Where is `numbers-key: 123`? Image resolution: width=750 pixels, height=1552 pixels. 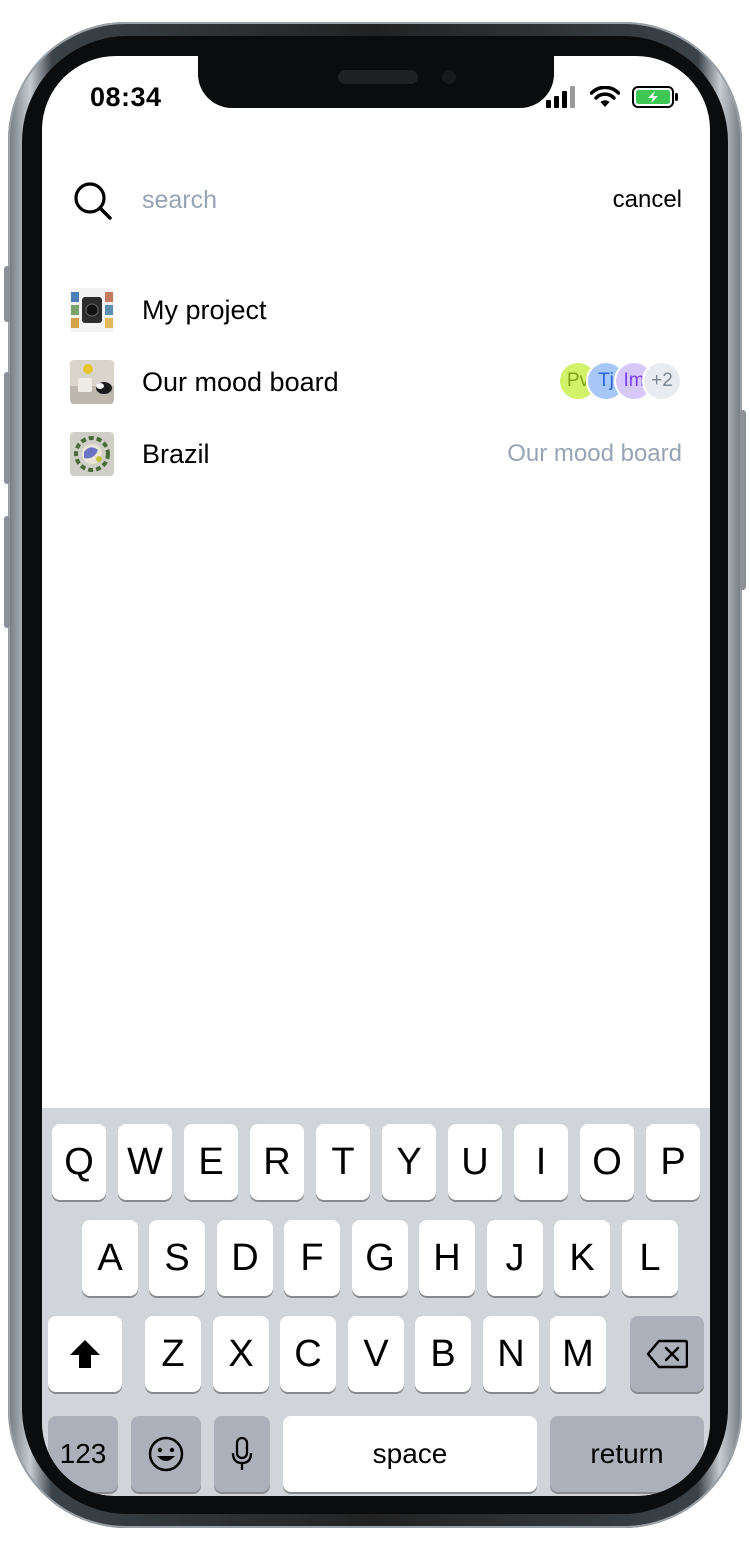
numbers-key: 123 is located at coordinates (83, 1454).